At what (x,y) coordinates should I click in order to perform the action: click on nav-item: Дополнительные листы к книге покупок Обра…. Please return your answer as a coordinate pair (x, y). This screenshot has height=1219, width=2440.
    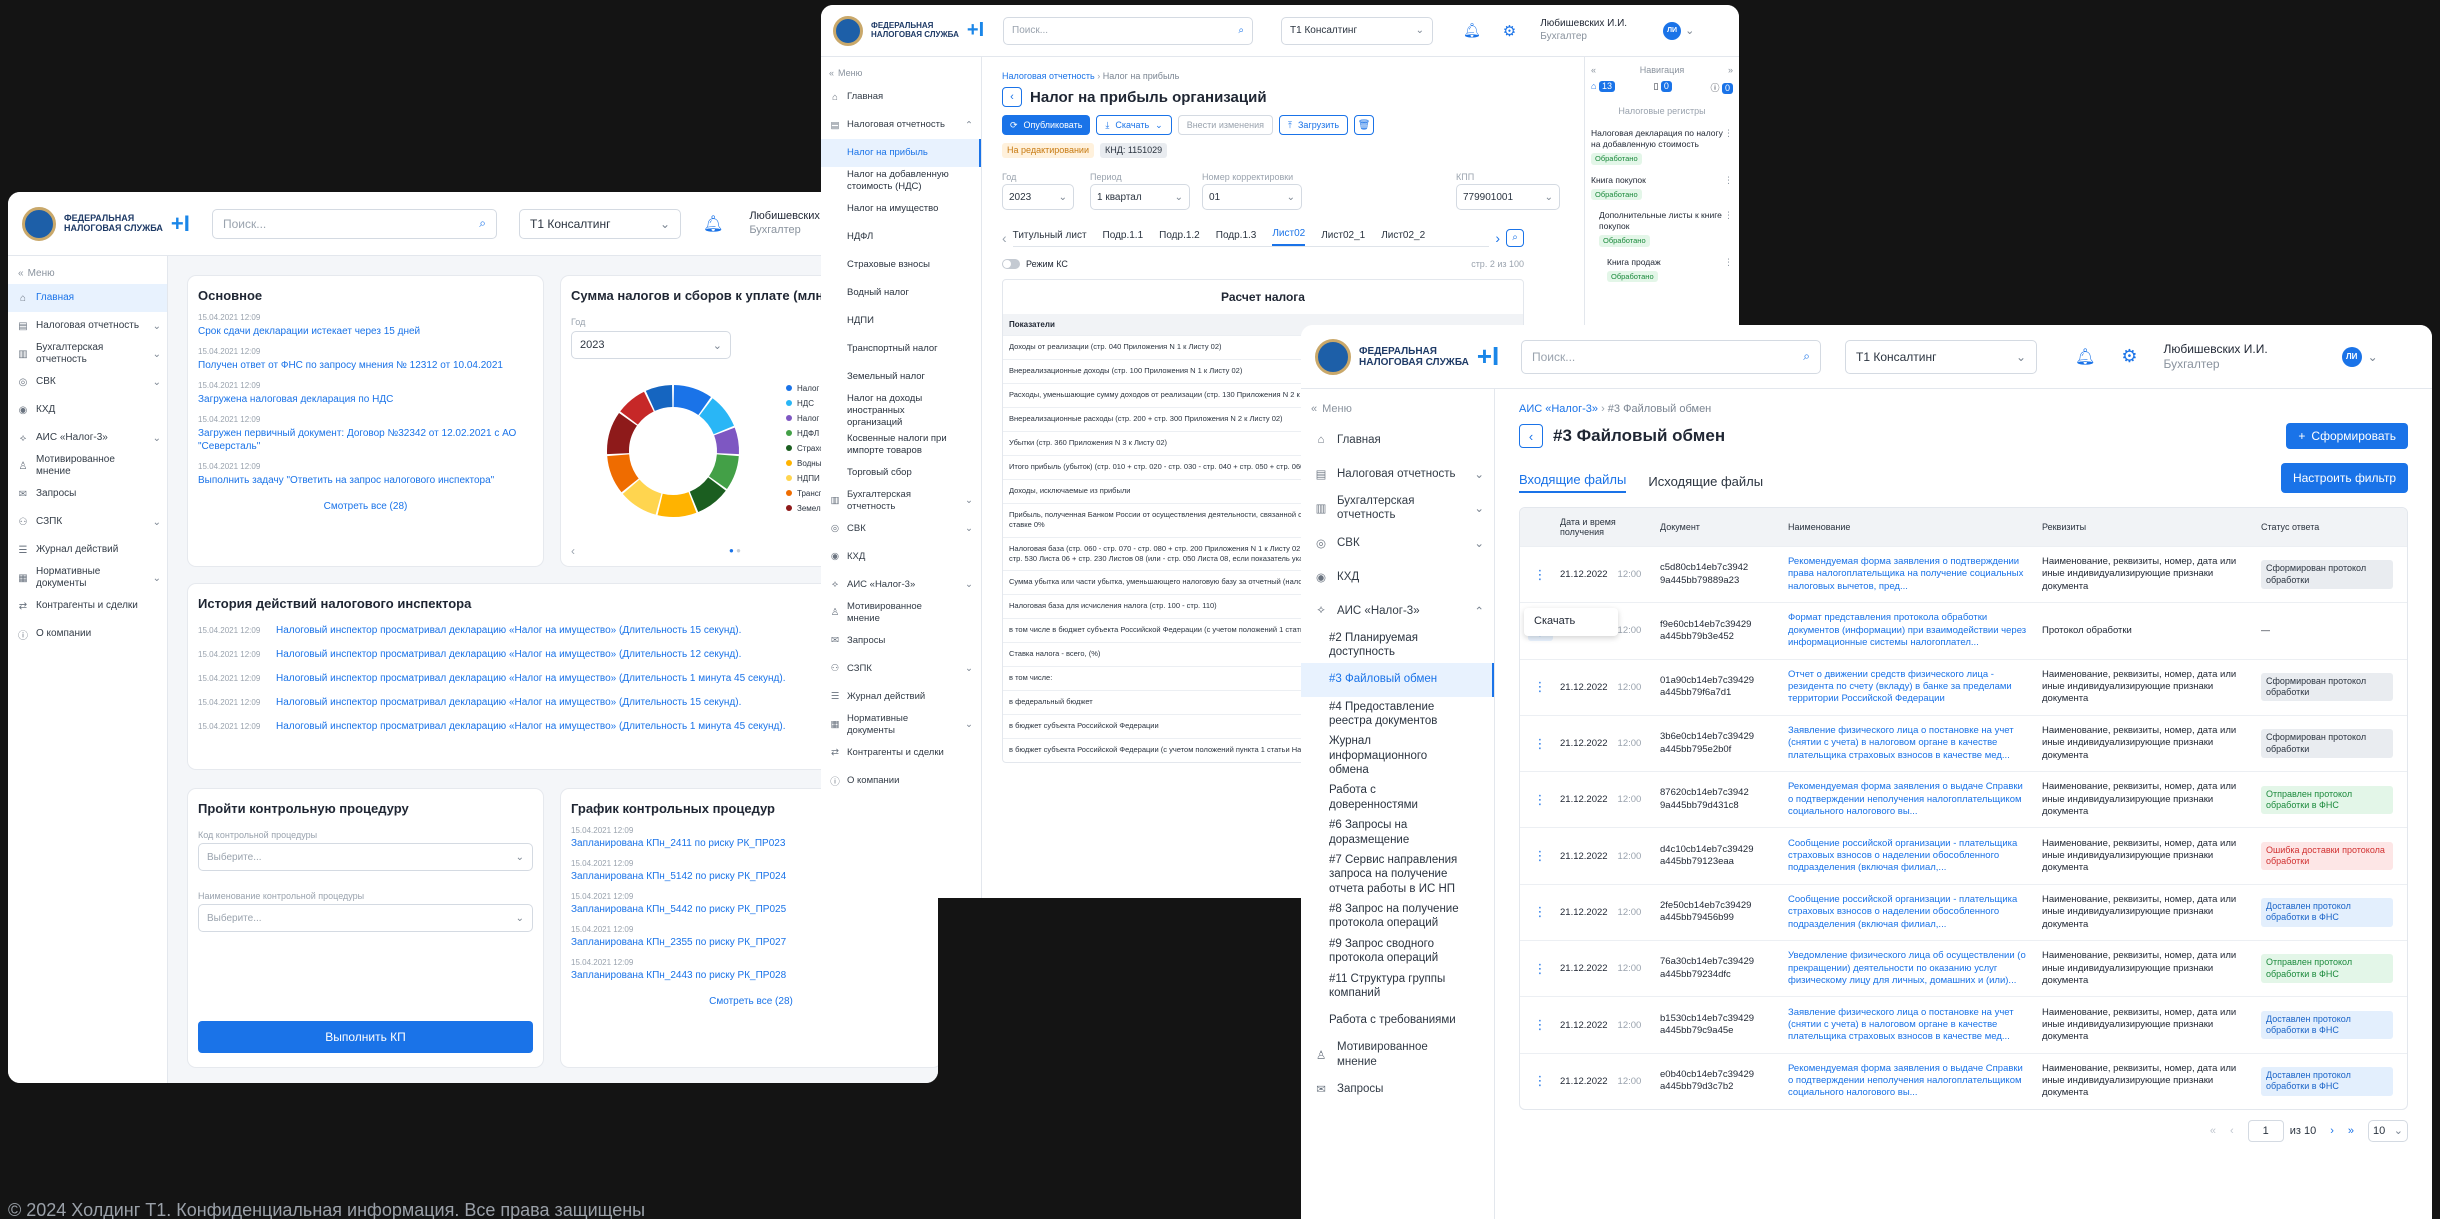
    Looking at the image, I should click on (1662, 228).